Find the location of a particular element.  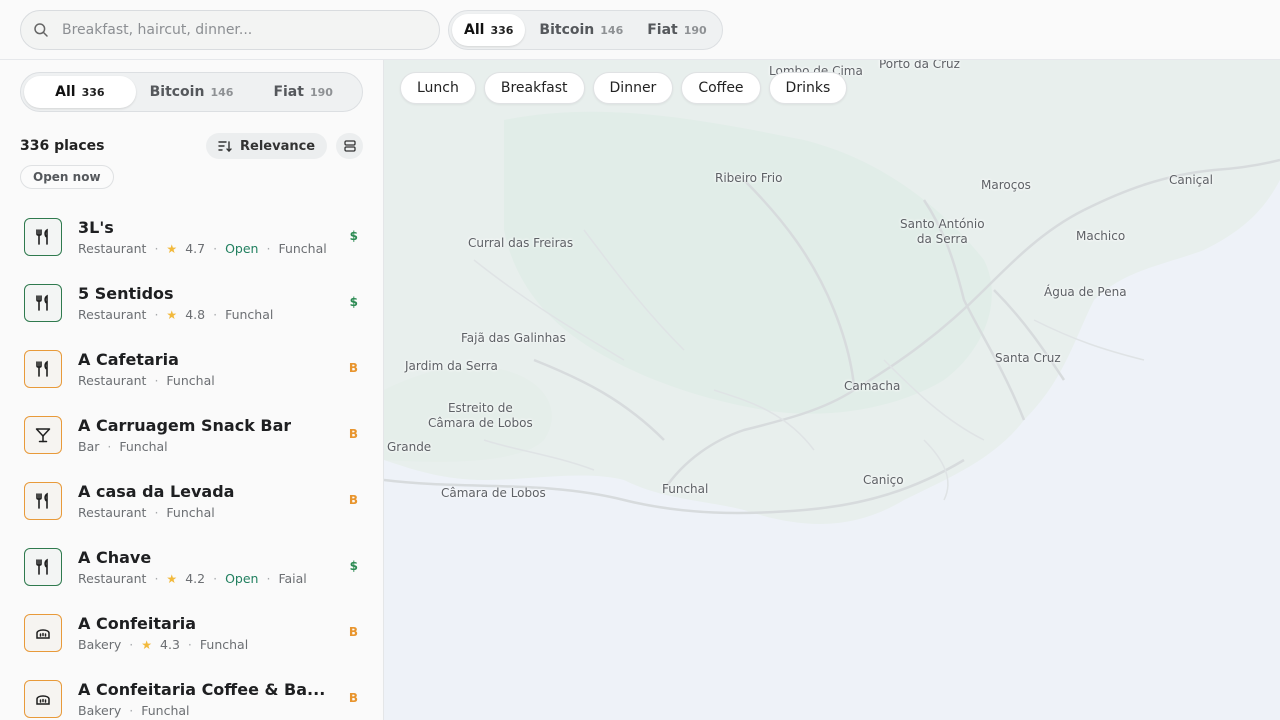

map-label: Funchal is located at coordinates (685, 489).